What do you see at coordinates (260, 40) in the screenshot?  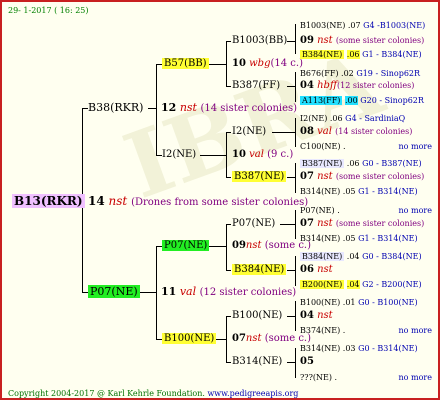 I see `gen3-queen: B1003(BB)` at bounding box center [260, 40].